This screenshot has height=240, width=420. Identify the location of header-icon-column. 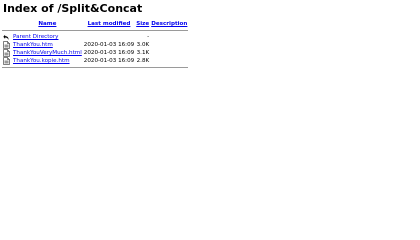
(7, 24).